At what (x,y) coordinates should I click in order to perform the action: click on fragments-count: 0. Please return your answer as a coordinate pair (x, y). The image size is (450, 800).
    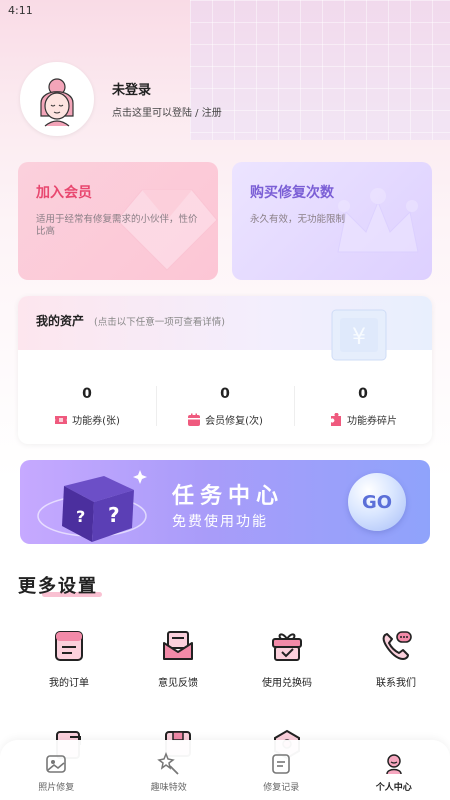
    Looking at the image, I should click on (363, 394).